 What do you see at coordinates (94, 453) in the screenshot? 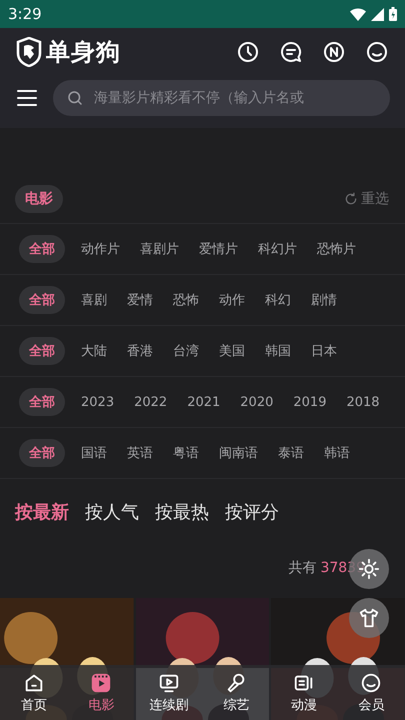
I see `filter-option: 国语` at bounding box center [94, 453].